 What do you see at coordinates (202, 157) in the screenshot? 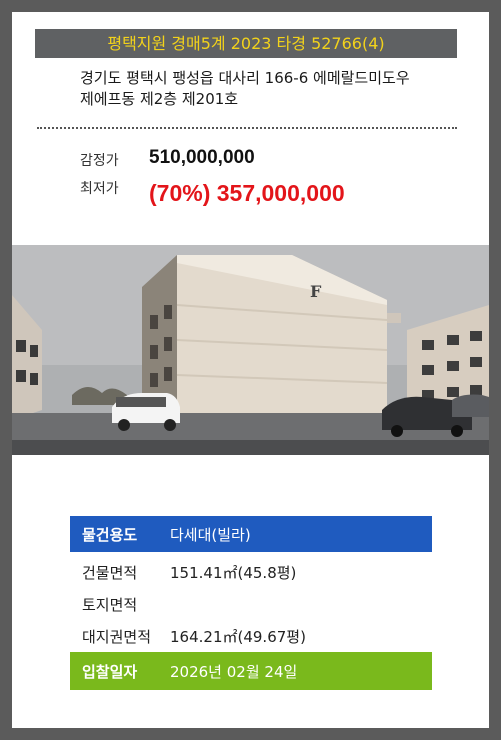
I see `appraisal-value: 510,000,000` at bounding box center [202, 157].